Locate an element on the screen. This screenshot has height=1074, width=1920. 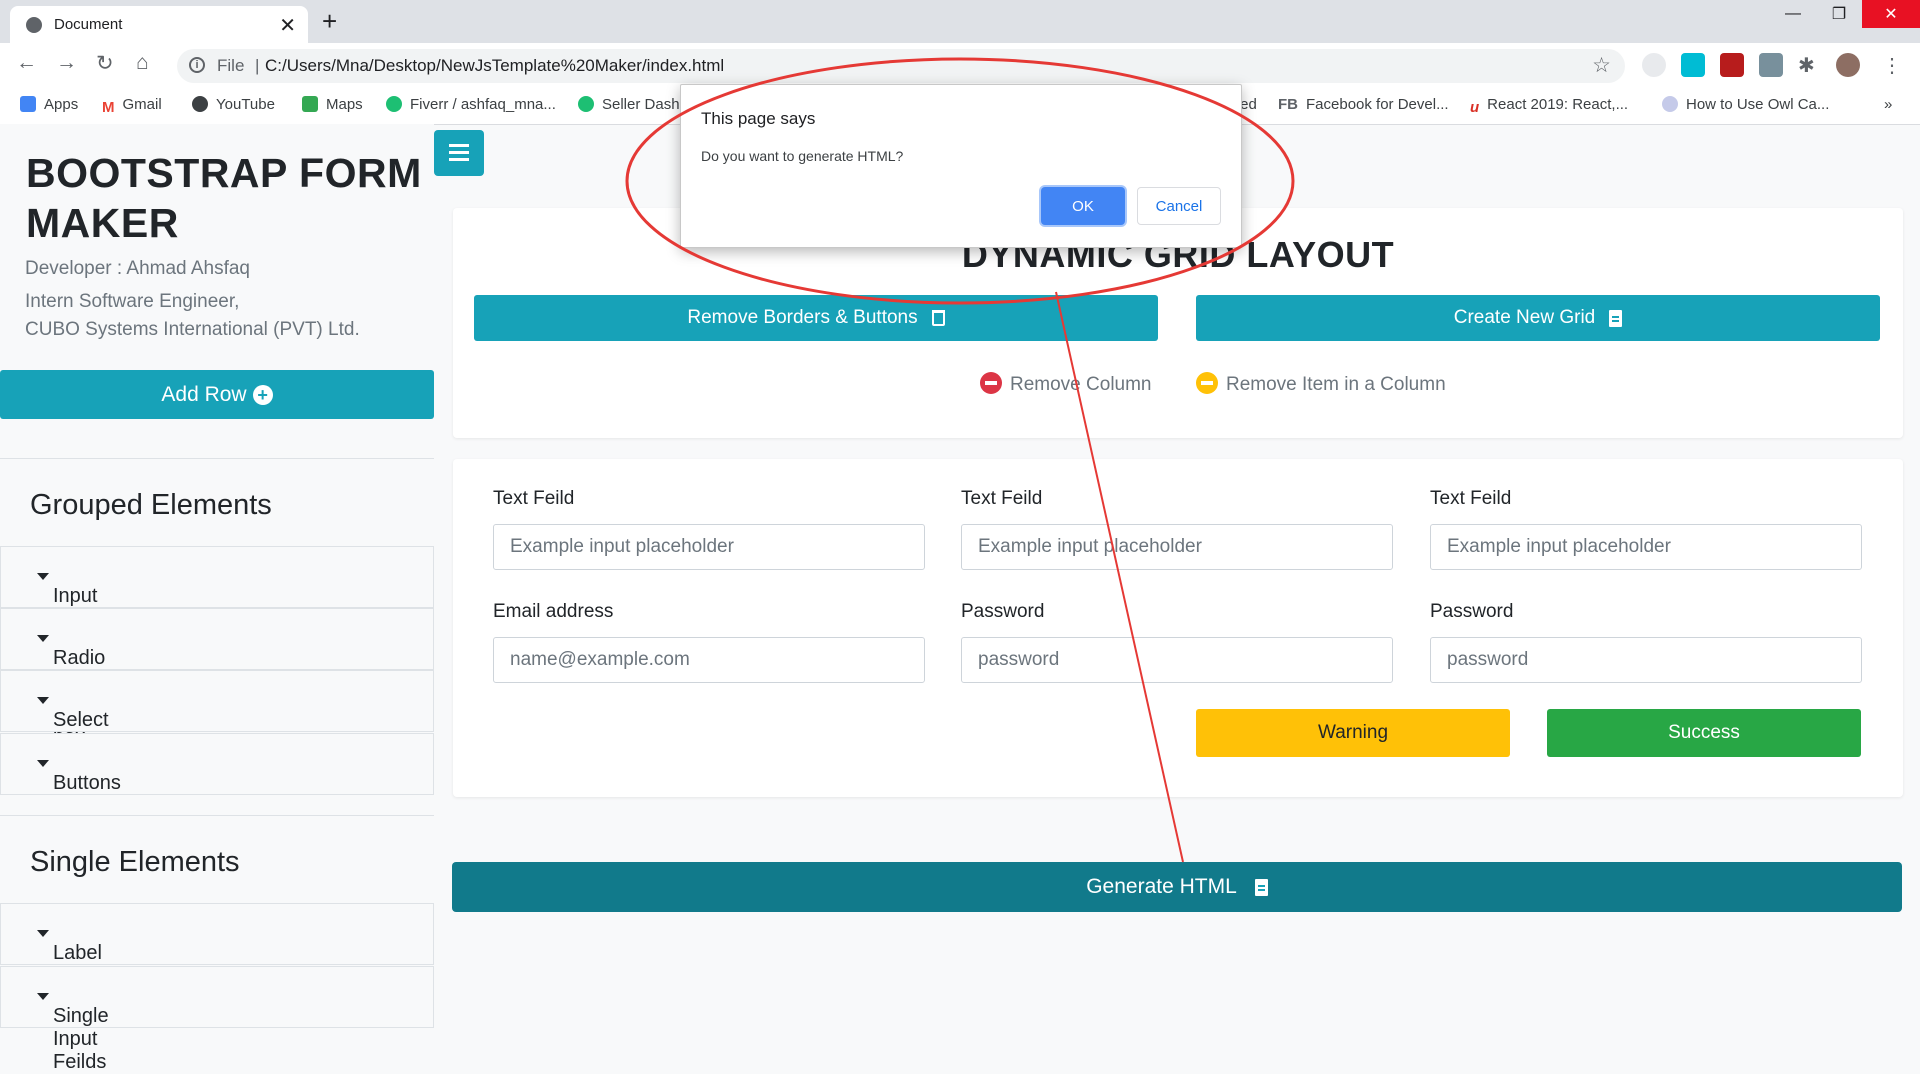
owl-icon is located at coordinates (1670, 104).